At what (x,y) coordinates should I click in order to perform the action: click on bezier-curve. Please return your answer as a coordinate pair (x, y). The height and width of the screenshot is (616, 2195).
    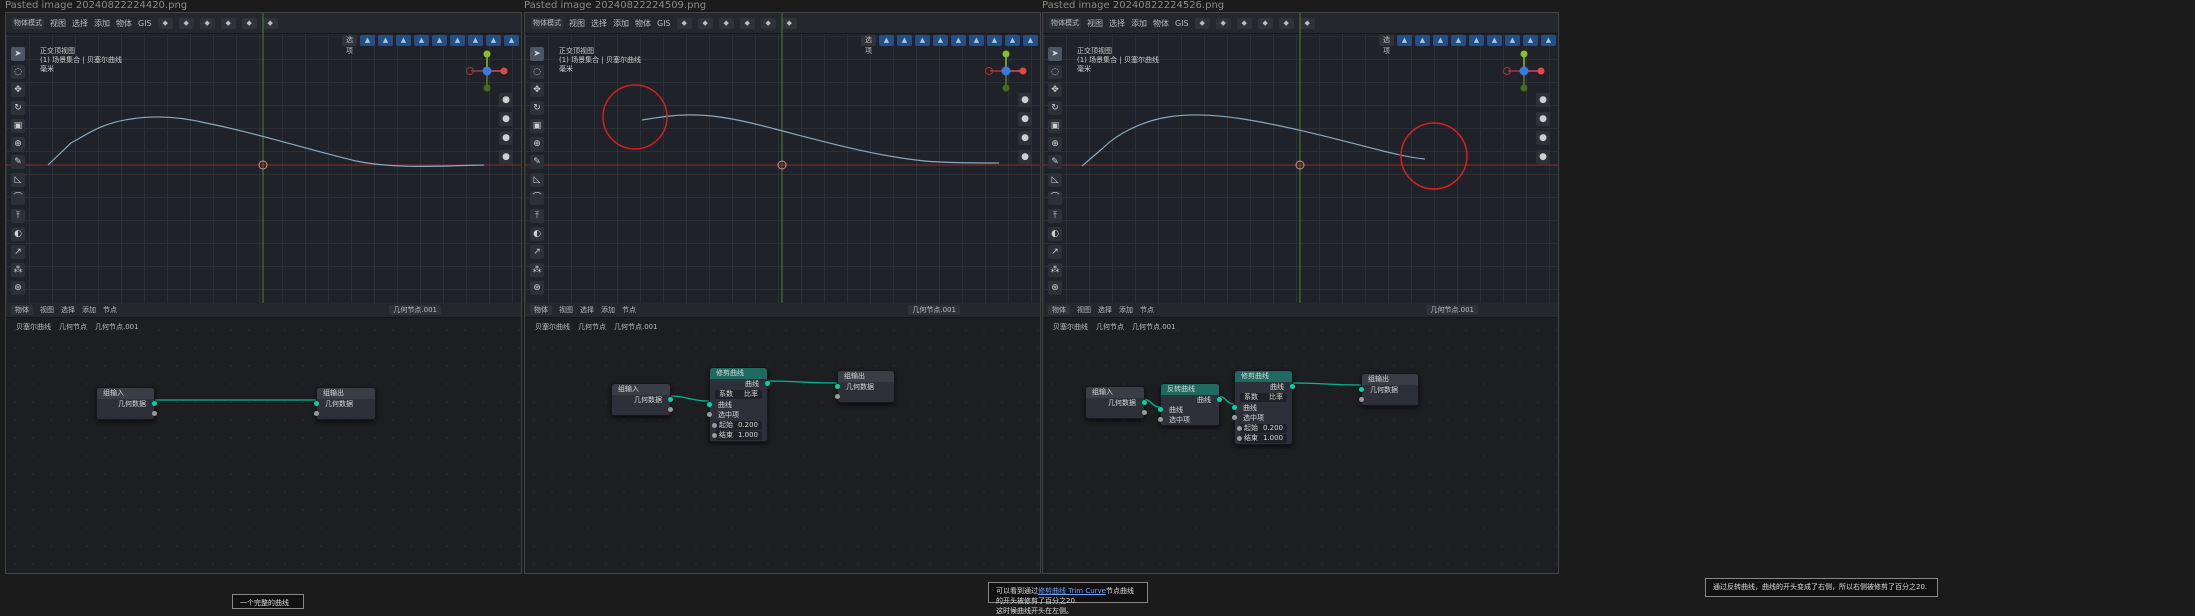
    Looking at the image, I should click on (1253, 140).